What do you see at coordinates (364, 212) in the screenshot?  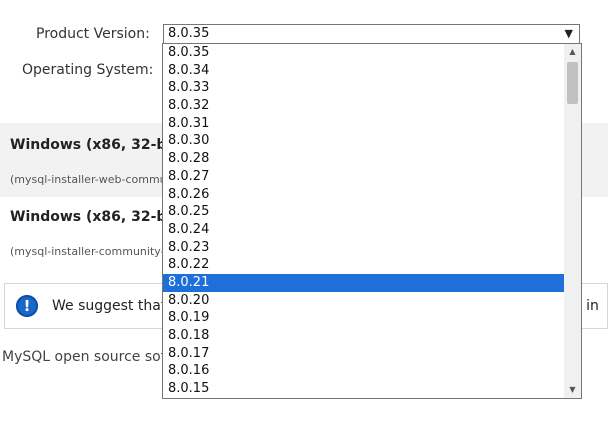 I see `dropdown-option: 8.0.25` at bounding box center [364, 212].